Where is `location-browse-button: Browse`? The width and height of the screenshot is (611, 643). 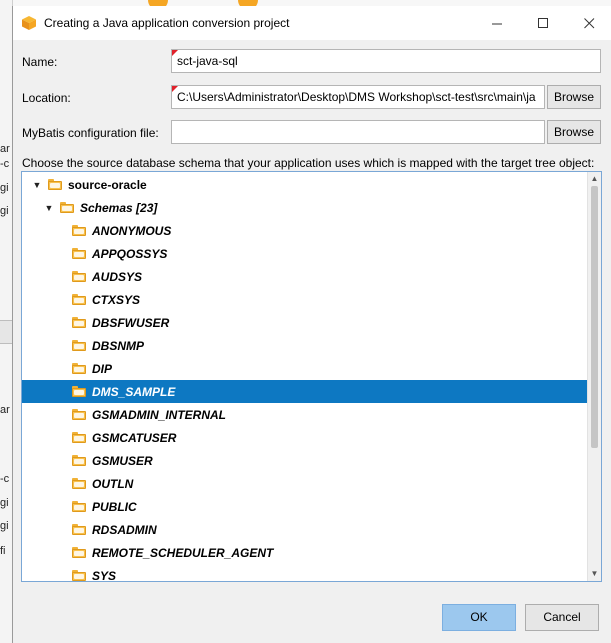 location-browse-button: Browse is located at coordinates (574, 97).